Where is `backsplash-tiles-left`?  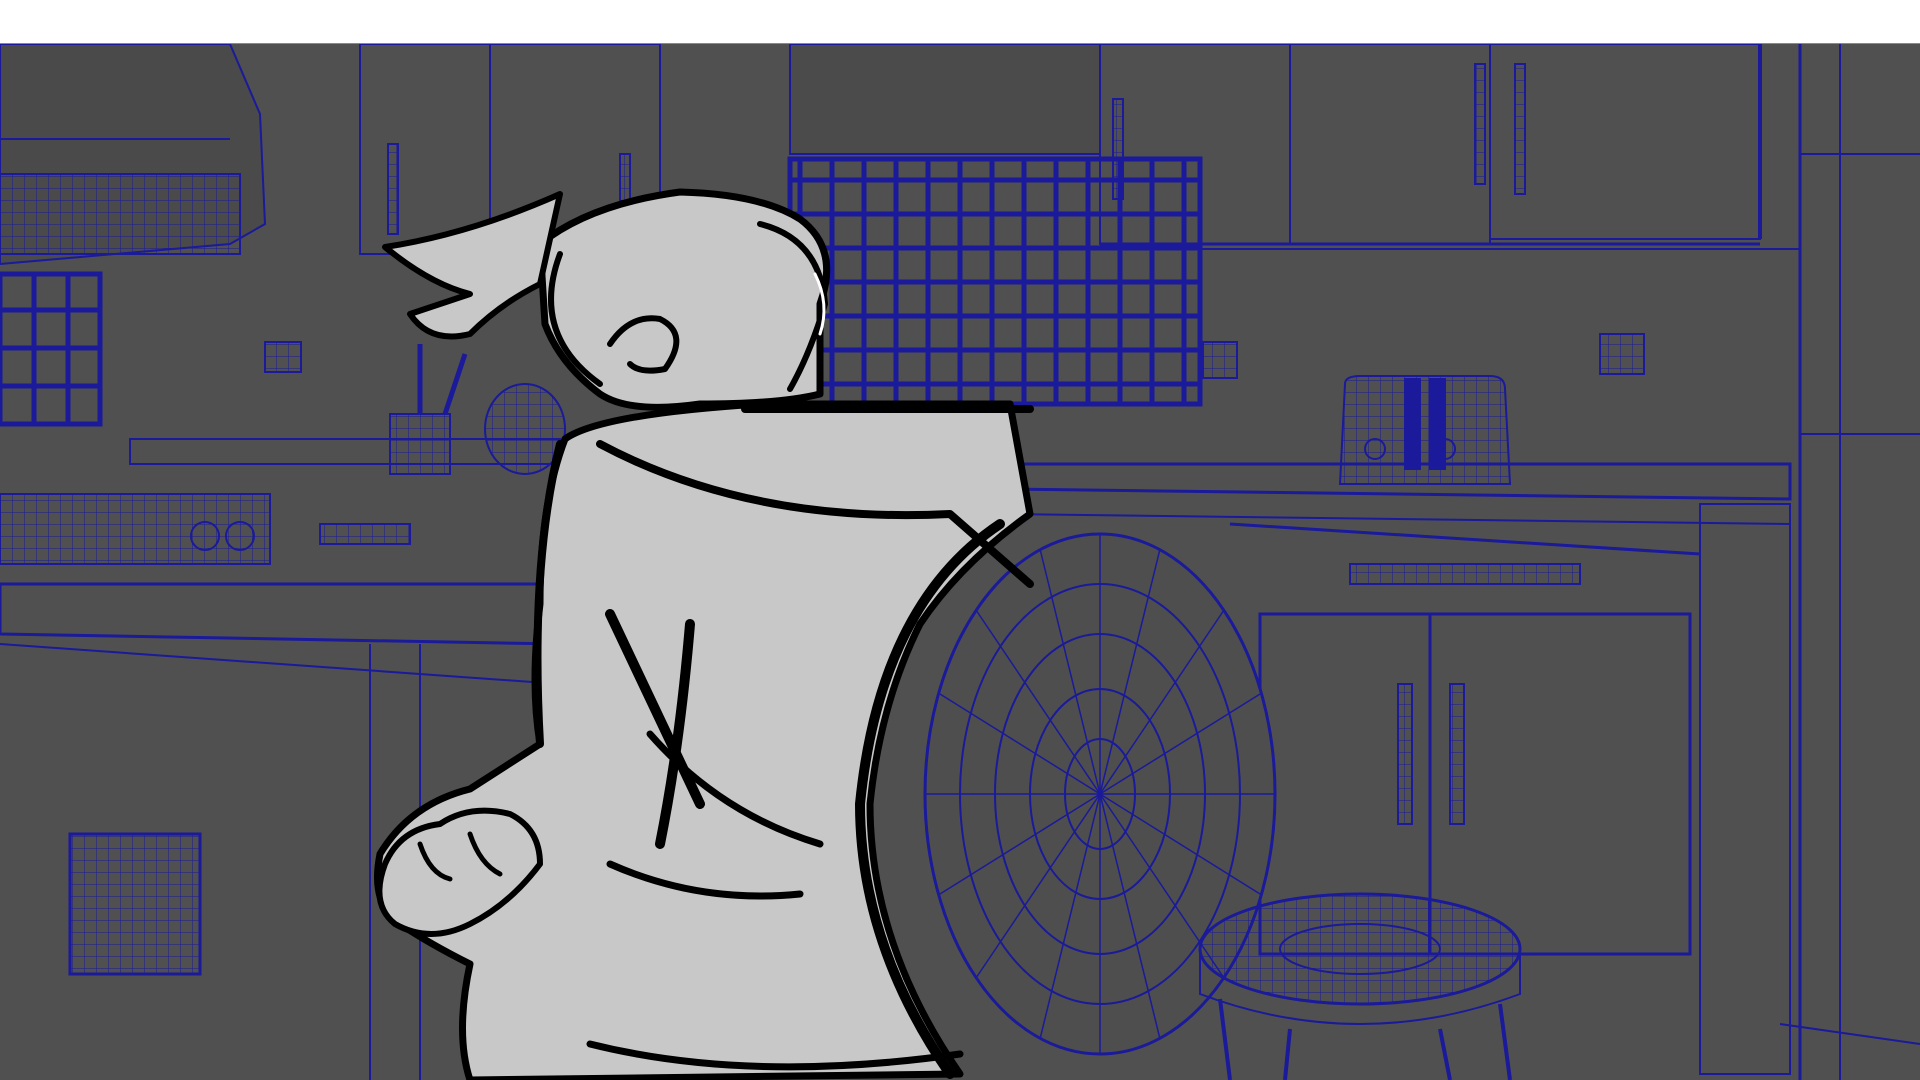 backsplash-tiles-left is located at coordinates (51, 349).